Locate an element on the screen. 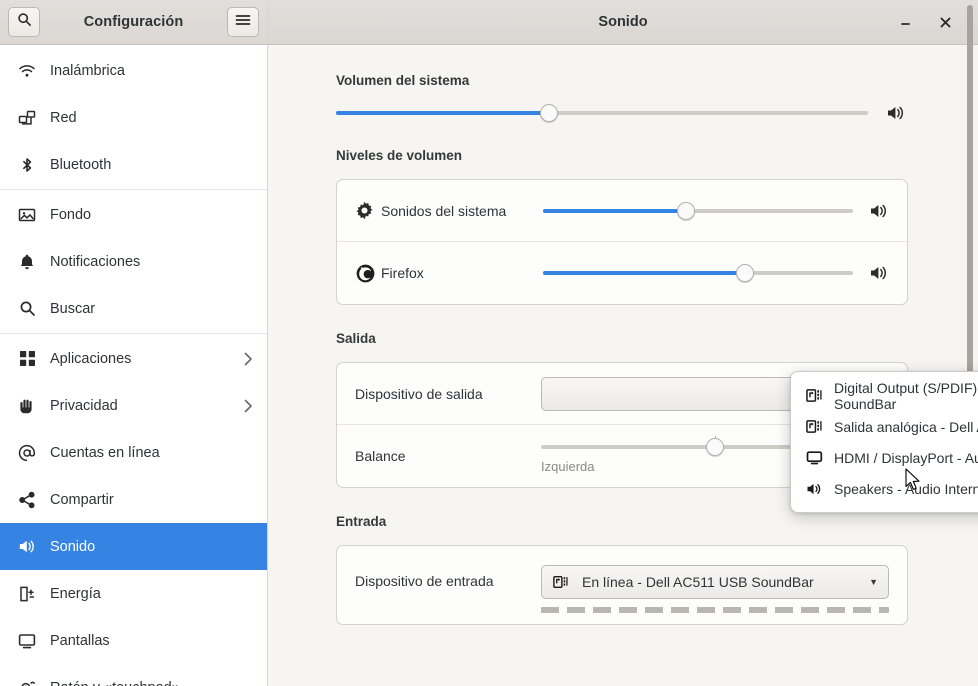 The height and width of the screenshot is (686, 978). input-device-control: En línea - Dell AC511 USB SoundBar ▼ is located at coordinates (715, 589).